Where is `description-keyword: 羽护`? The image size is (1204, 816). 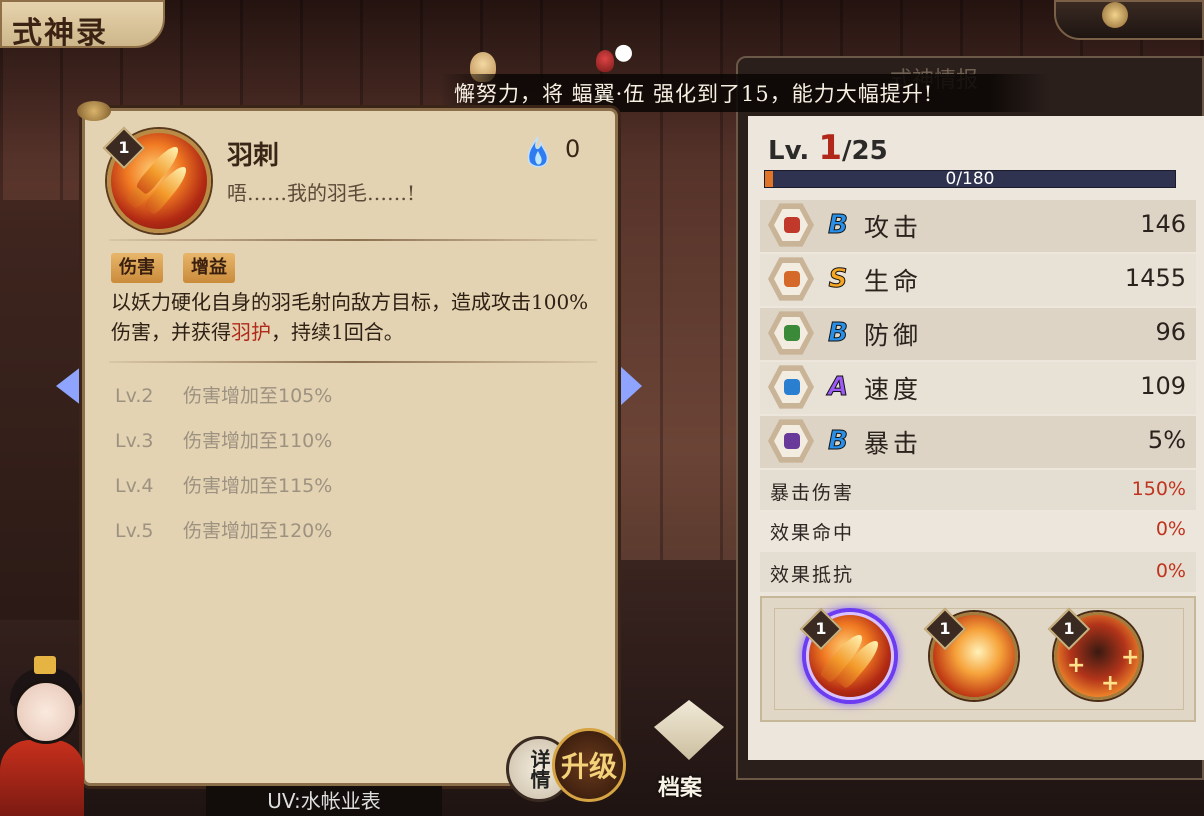
description-keyword: 羽护 is located at coordinates (251, 332).